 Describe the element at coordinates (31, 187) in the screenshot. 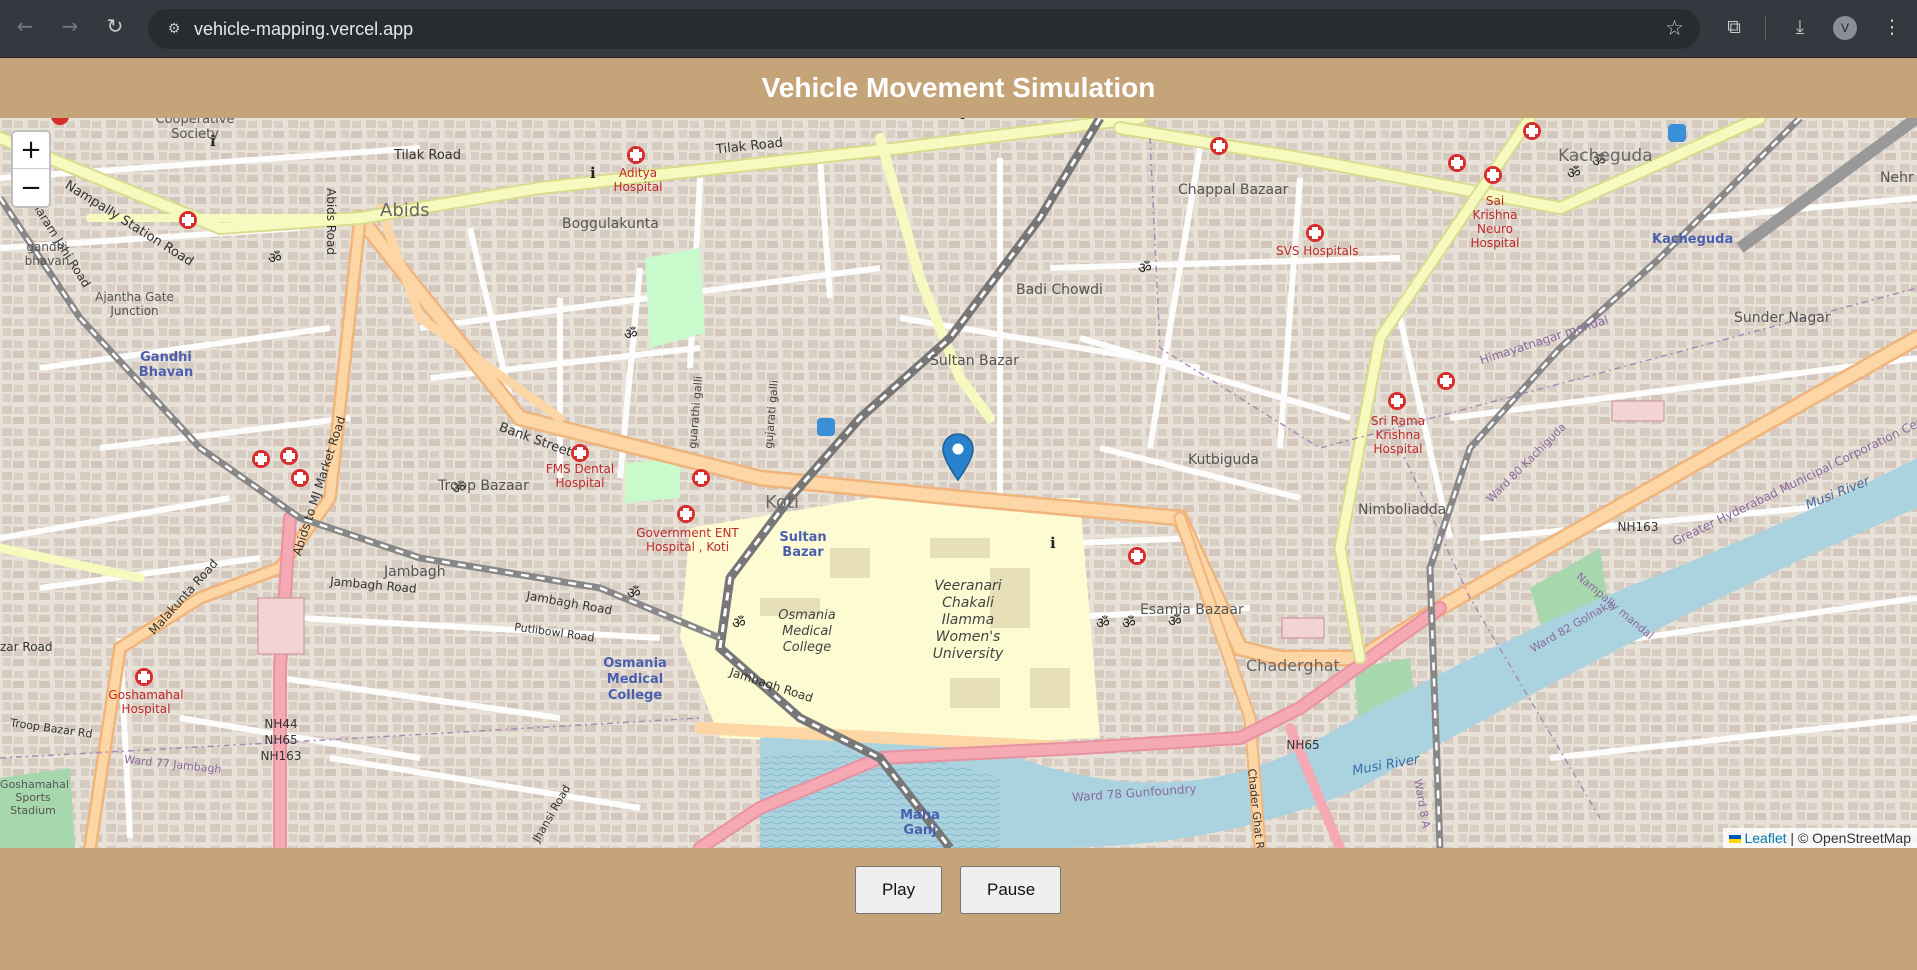

I see `zoom-out-button: −` at that location.